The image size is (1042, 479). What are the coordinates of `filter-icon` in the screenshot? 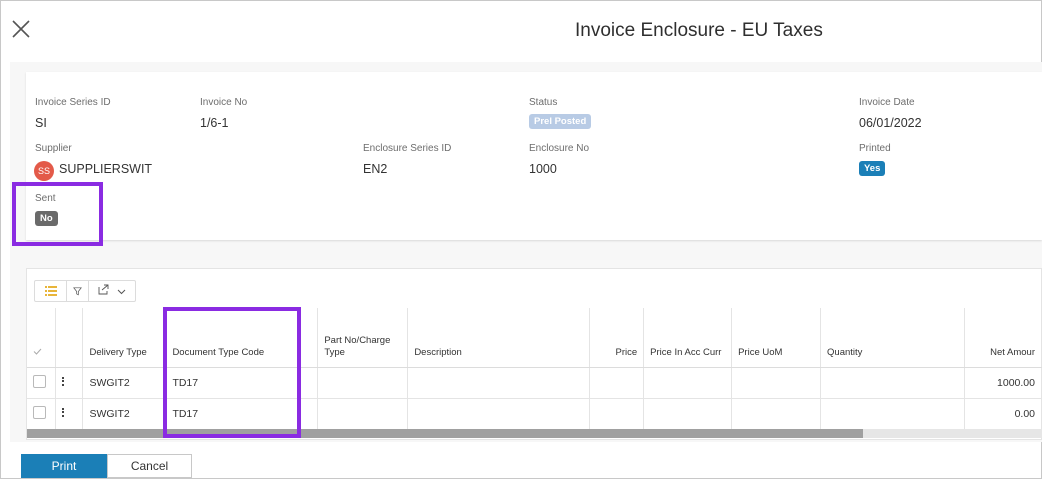 It's located at (78, 291).